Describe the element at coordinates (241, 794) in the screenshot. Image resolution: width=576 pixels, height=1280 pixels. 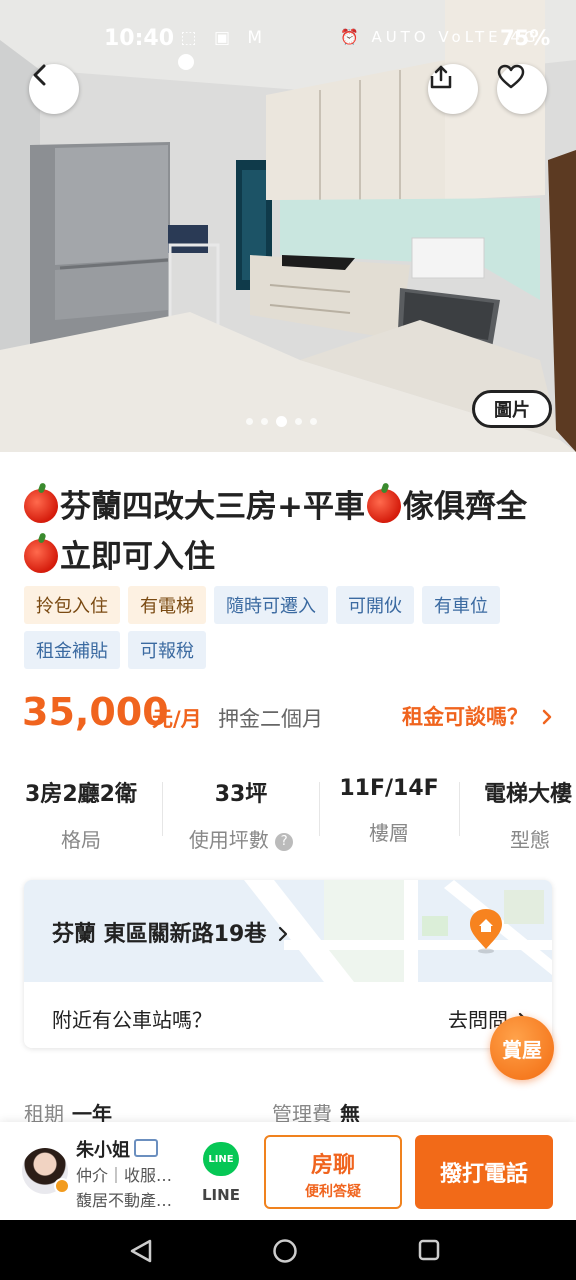
I see `spec-value: 33坪` at that location.